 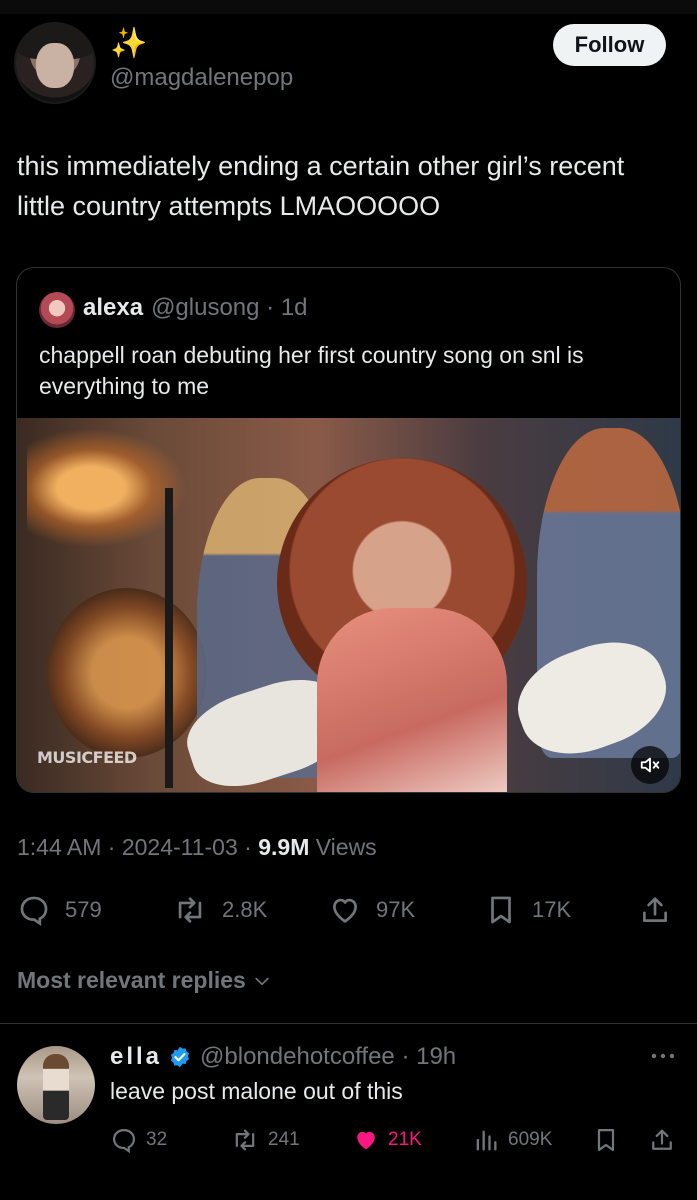 What do you see at coordinates (552, 909) in the screenshot?
I see `bookmark-count: 17K` at bounding box center [552, 909].